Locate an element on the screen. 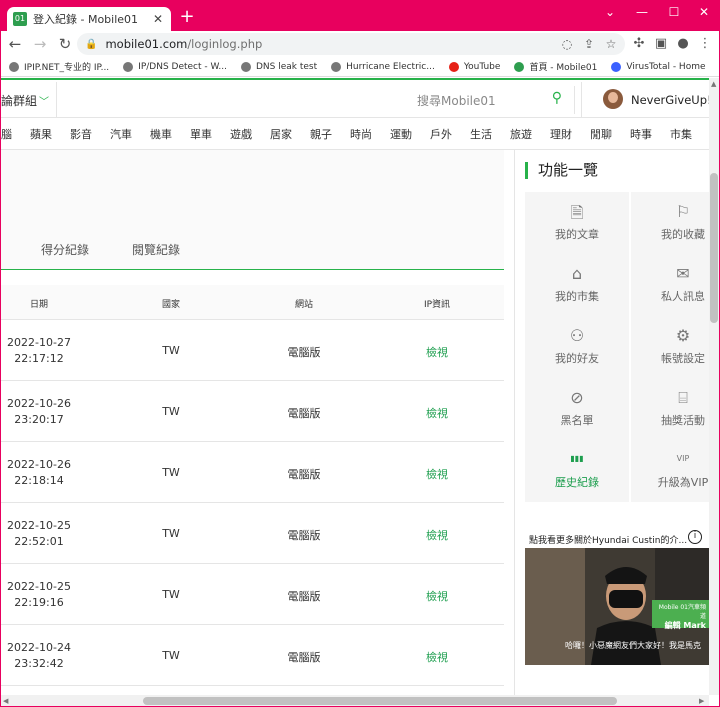 This screenshot has width=720, height=707. menu-icon: ⋮ is located at coordinates (705, 44).